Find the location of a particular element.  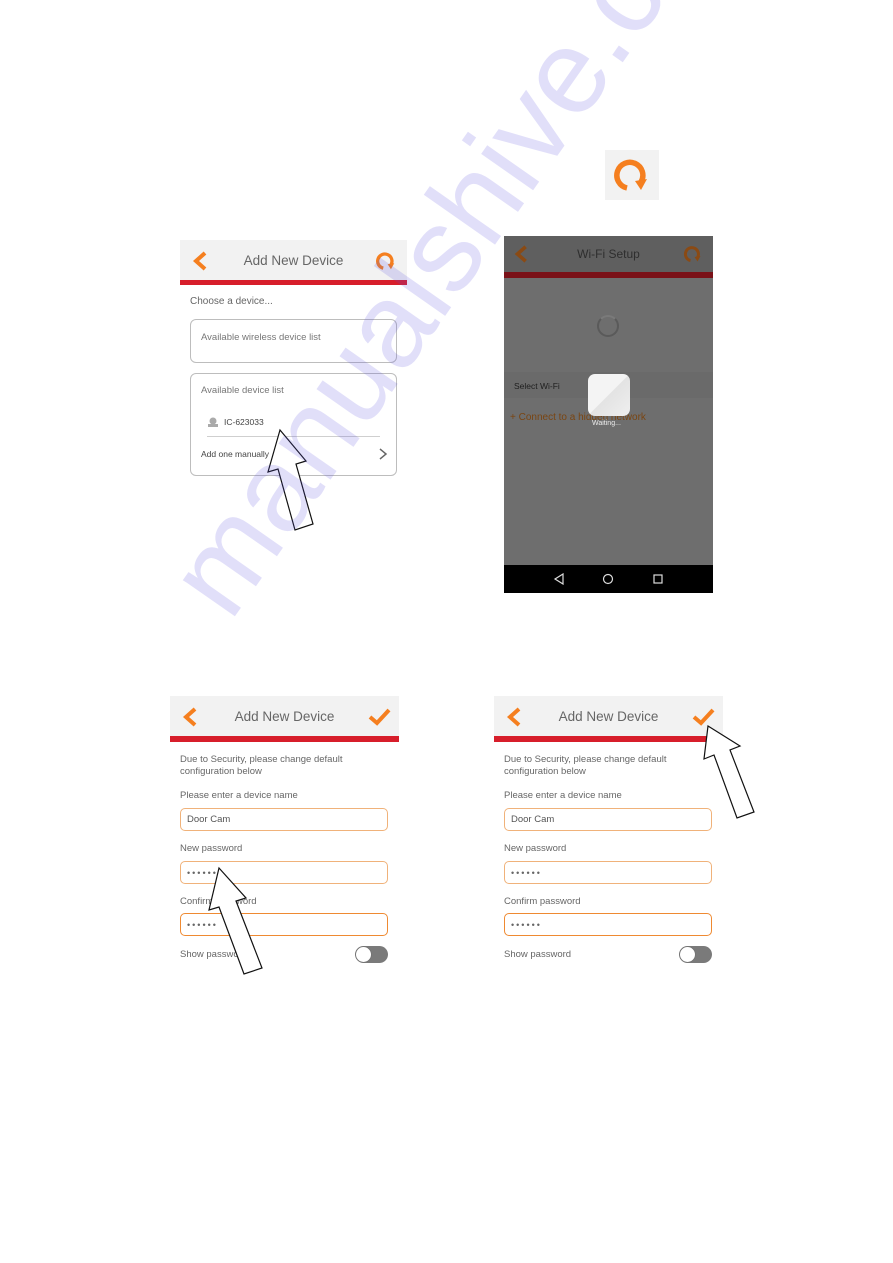

home-circle-icon is located at coordinates (608, 579).